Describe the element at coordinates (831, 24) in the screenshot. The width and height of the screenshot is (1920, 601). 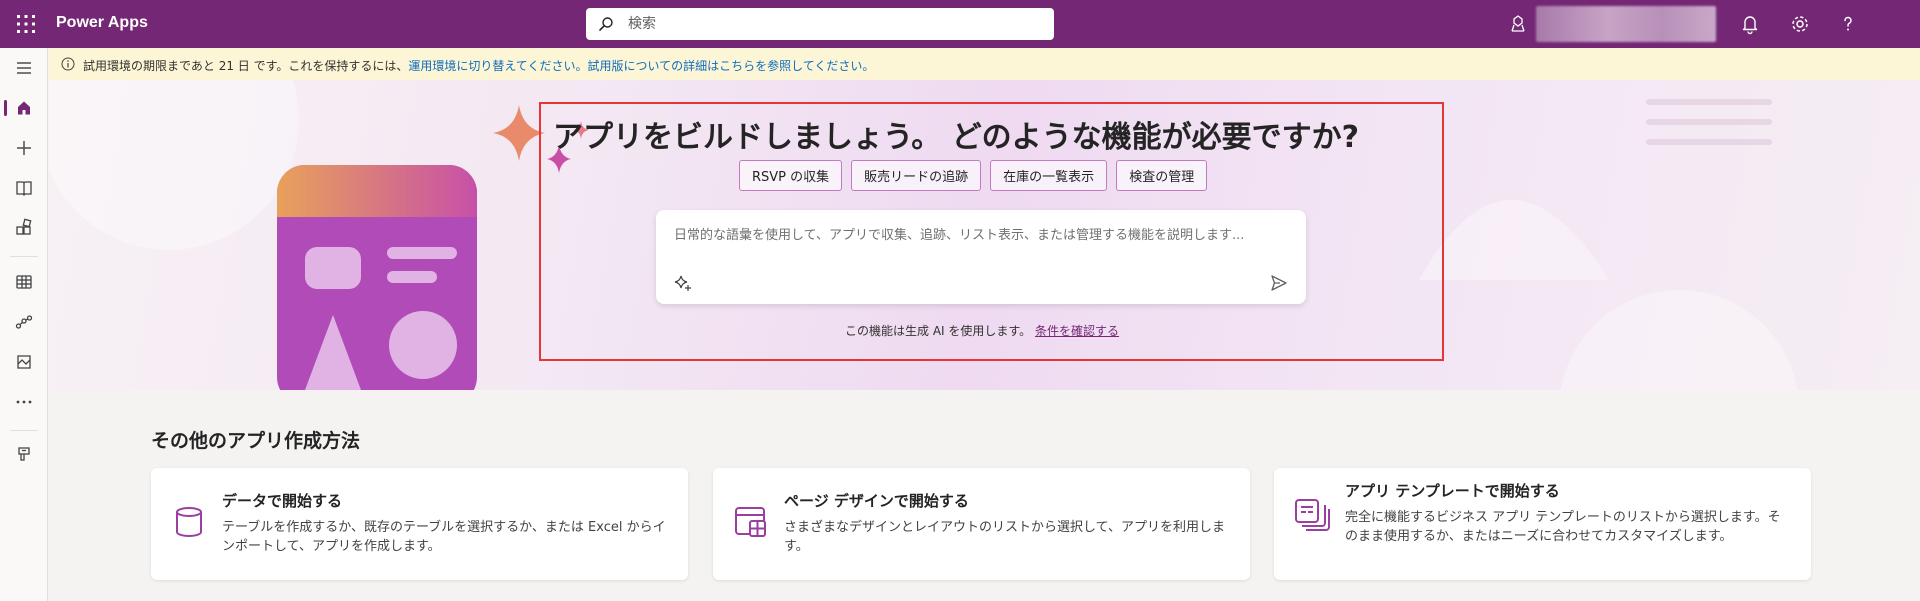
I see `search-input` at that location.